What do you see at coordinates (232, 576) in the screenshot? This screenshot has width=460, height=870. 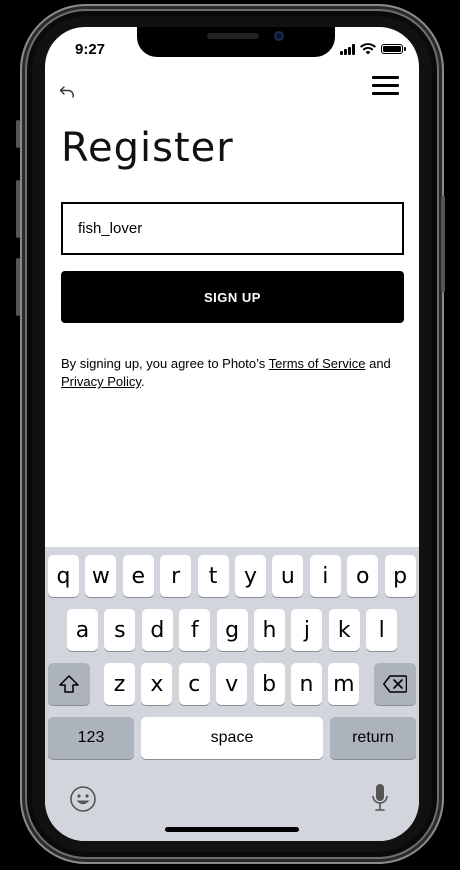 I see `keyboard-row-1: qwertyuiop` at bounding box center [232, 576].